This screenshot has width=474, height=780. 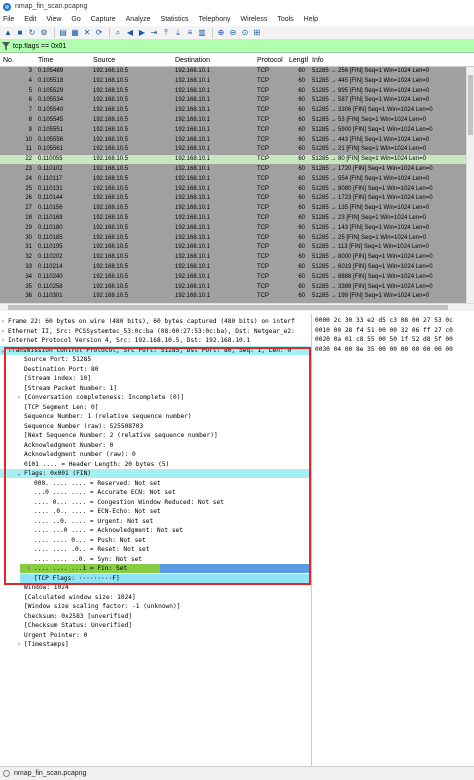 I want to click on detail-tree-row: › [Timestamps], so click(x=155, y=644).